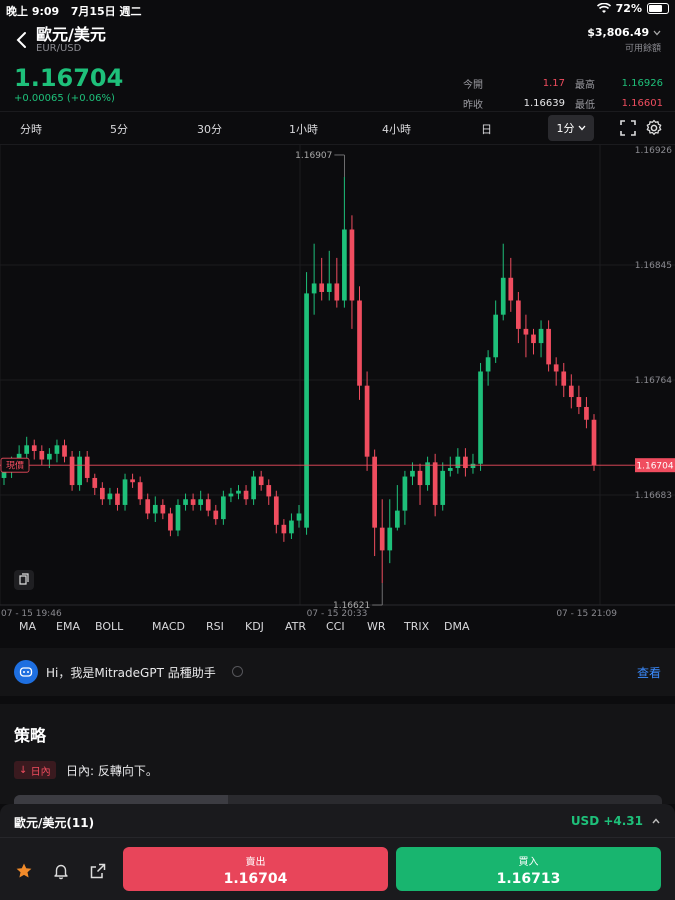 The image size is (675, 900). What do you see at coordinates (209, 129) in the screenshot?
I see `tab-timeframe-30m: 30分` at bounding box center [209, 129].